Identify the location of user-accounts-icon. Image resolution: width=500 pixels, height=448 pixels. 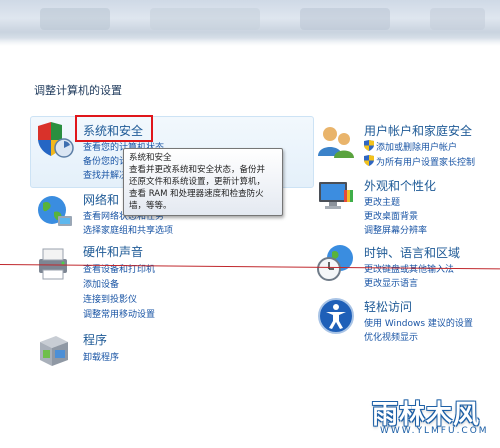
(336, 142).